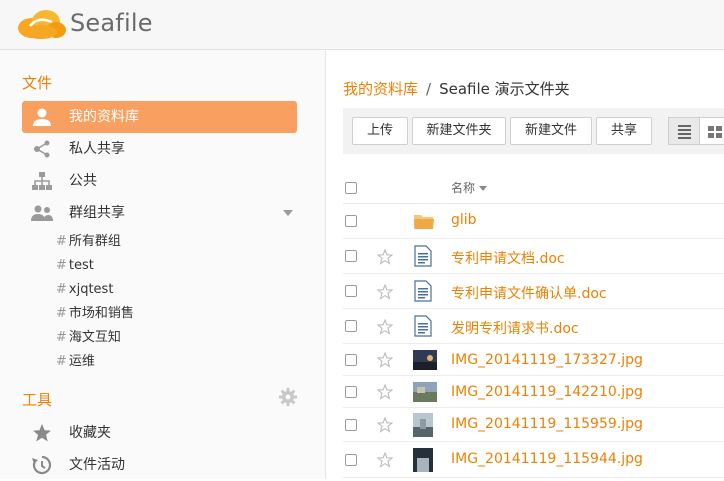 This screenshot has height=481, width=724. Describe the element at coordinates (464, 220) in the screenshot. I see `file-name-link: glib` at that location.